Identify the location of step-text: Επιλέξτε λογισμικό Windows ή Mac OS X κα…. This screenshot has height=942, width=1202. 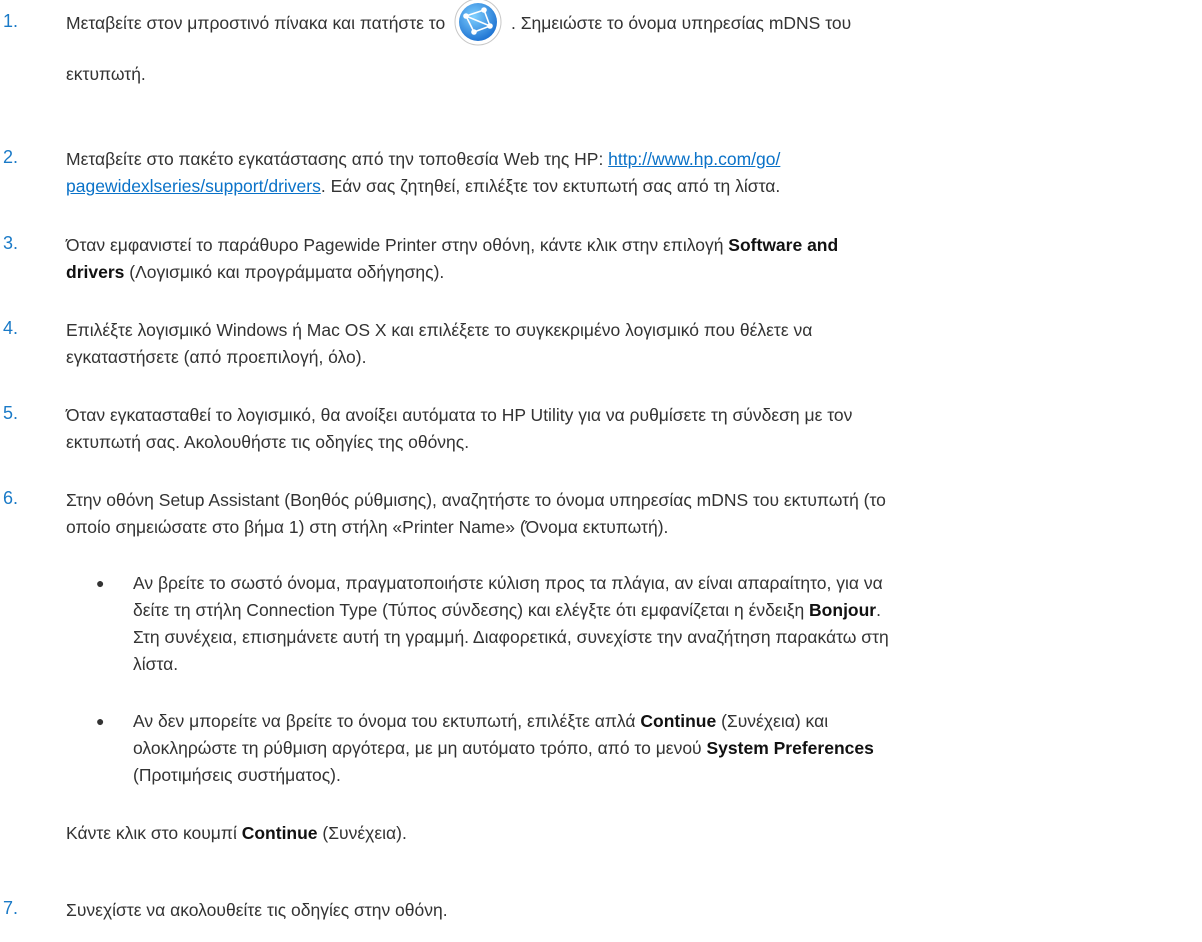
(439, 330).